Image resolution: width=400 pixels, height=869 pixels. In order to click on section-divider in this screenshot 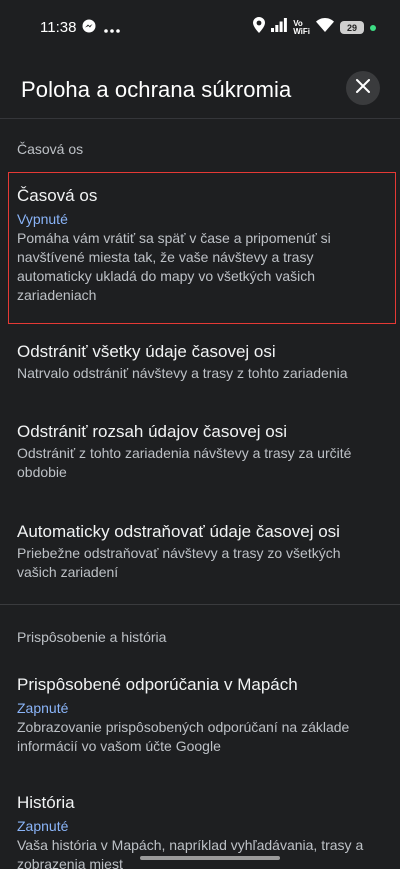, I will do `click(200, 604)`.